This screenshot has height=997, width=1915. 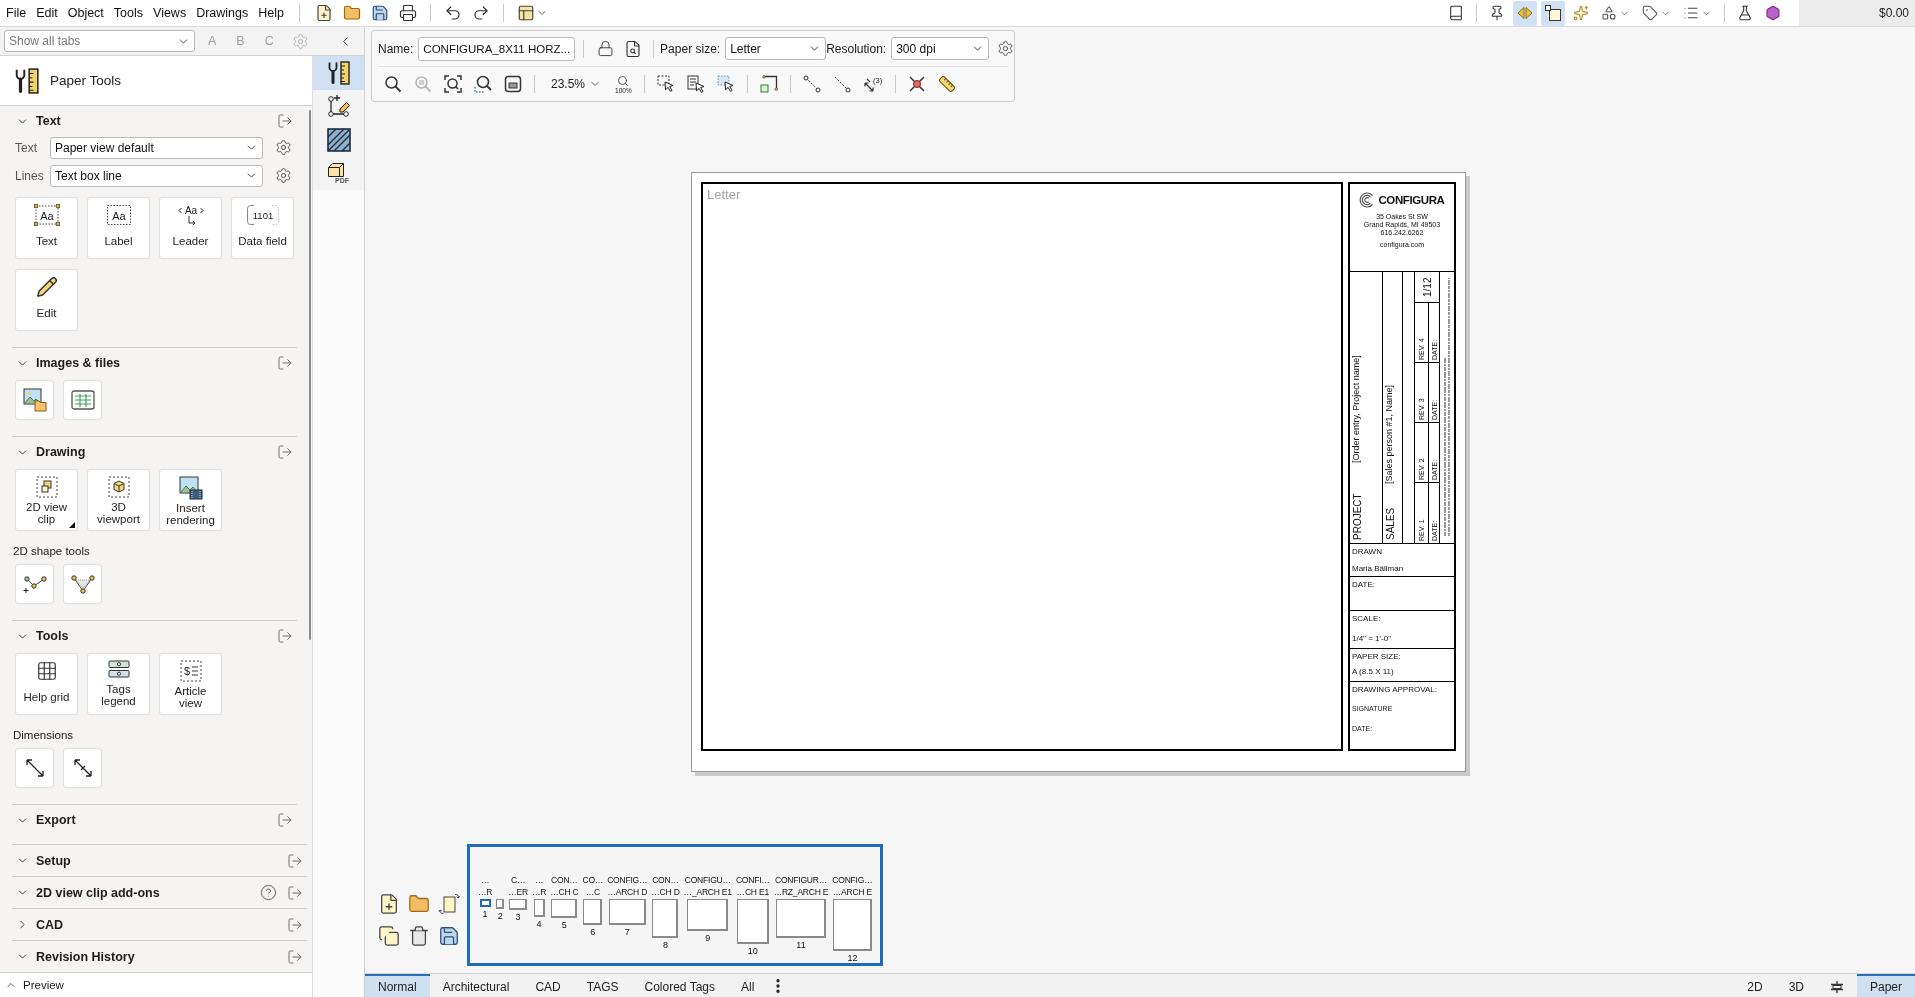 What do you see at coordinates (190, 500) in the screenshot?
I see `rendering-tool-button: Insert rendering` at bounding box center [190, 500].